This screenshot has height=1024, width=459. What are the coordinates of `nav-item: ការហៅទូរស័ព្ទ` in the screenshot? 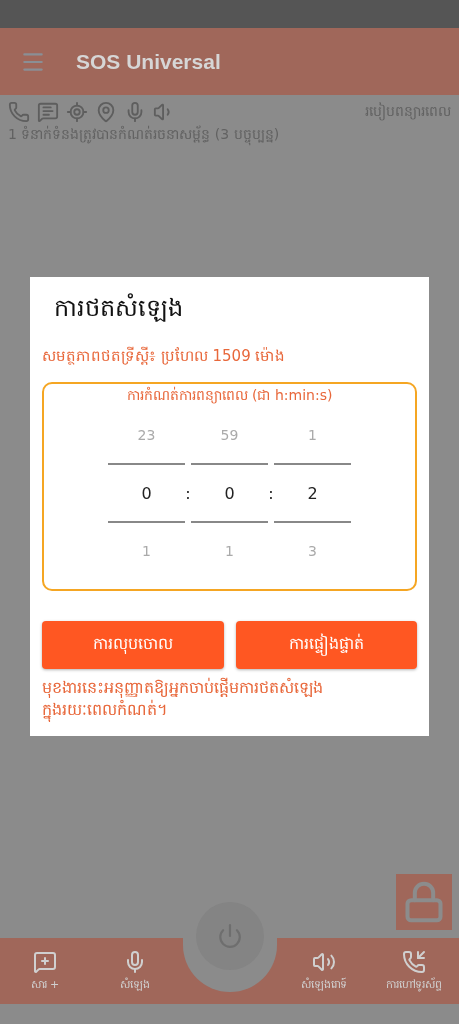 It's located at (414, 971).